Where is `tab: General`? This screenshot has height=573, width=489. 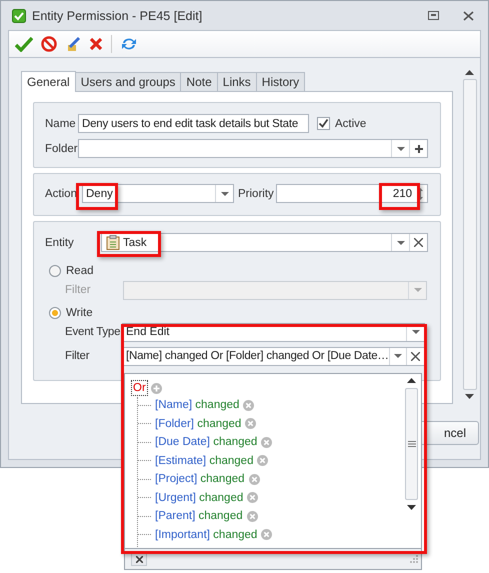 tab: General is located at coordinates (48, 81).